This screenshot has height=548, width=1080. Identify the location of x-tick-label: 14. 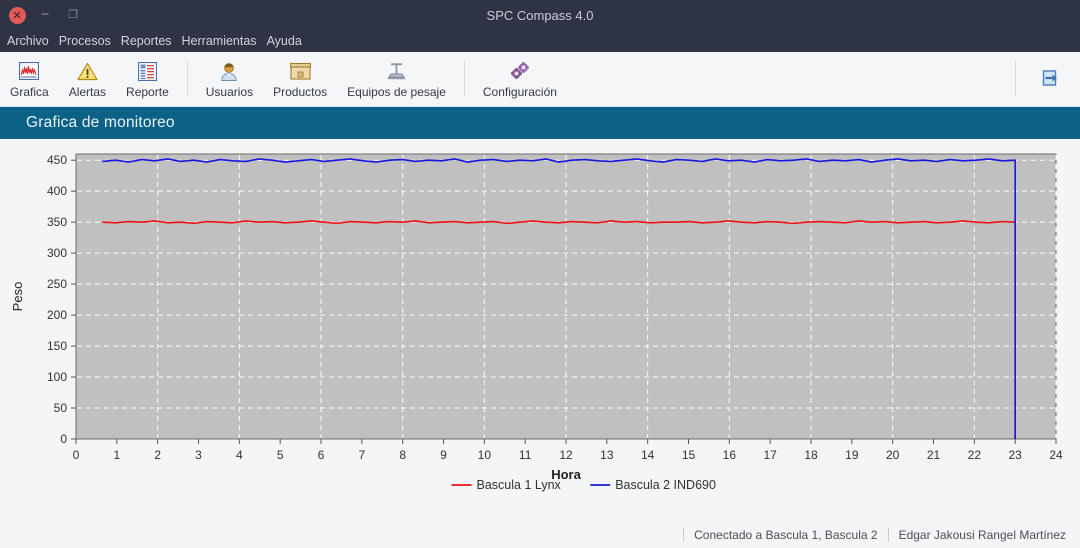
(648, 455).